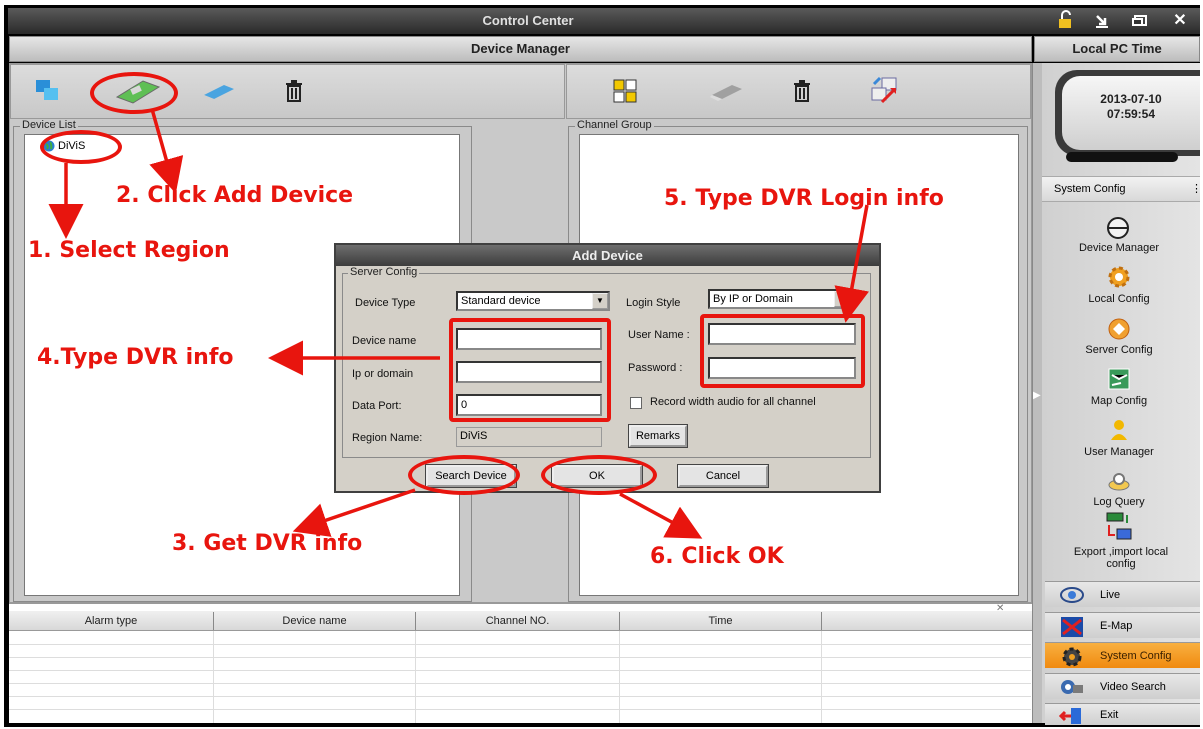 The image size is (1203, 729). What do you see at coordinates (267, 543) in the screenshot?
I see `annotation-step3: 3. Get DVR info` at bounding box center [267, 543].